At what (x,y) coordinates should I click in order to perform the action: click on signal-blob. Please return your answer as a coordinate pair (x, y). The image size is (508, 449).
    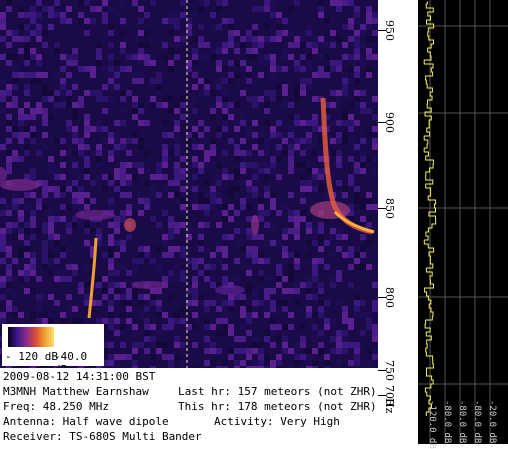
    Looking at the image, I should click on (95, 215).